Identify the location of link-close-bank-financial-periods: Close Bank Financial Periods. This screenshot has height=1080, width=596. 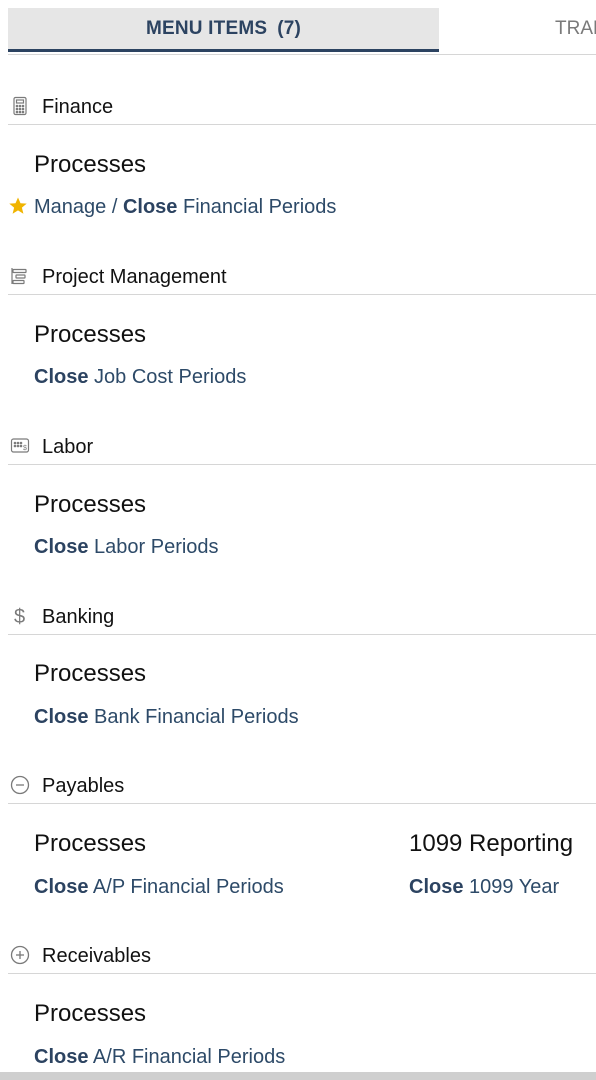
(166, 717).